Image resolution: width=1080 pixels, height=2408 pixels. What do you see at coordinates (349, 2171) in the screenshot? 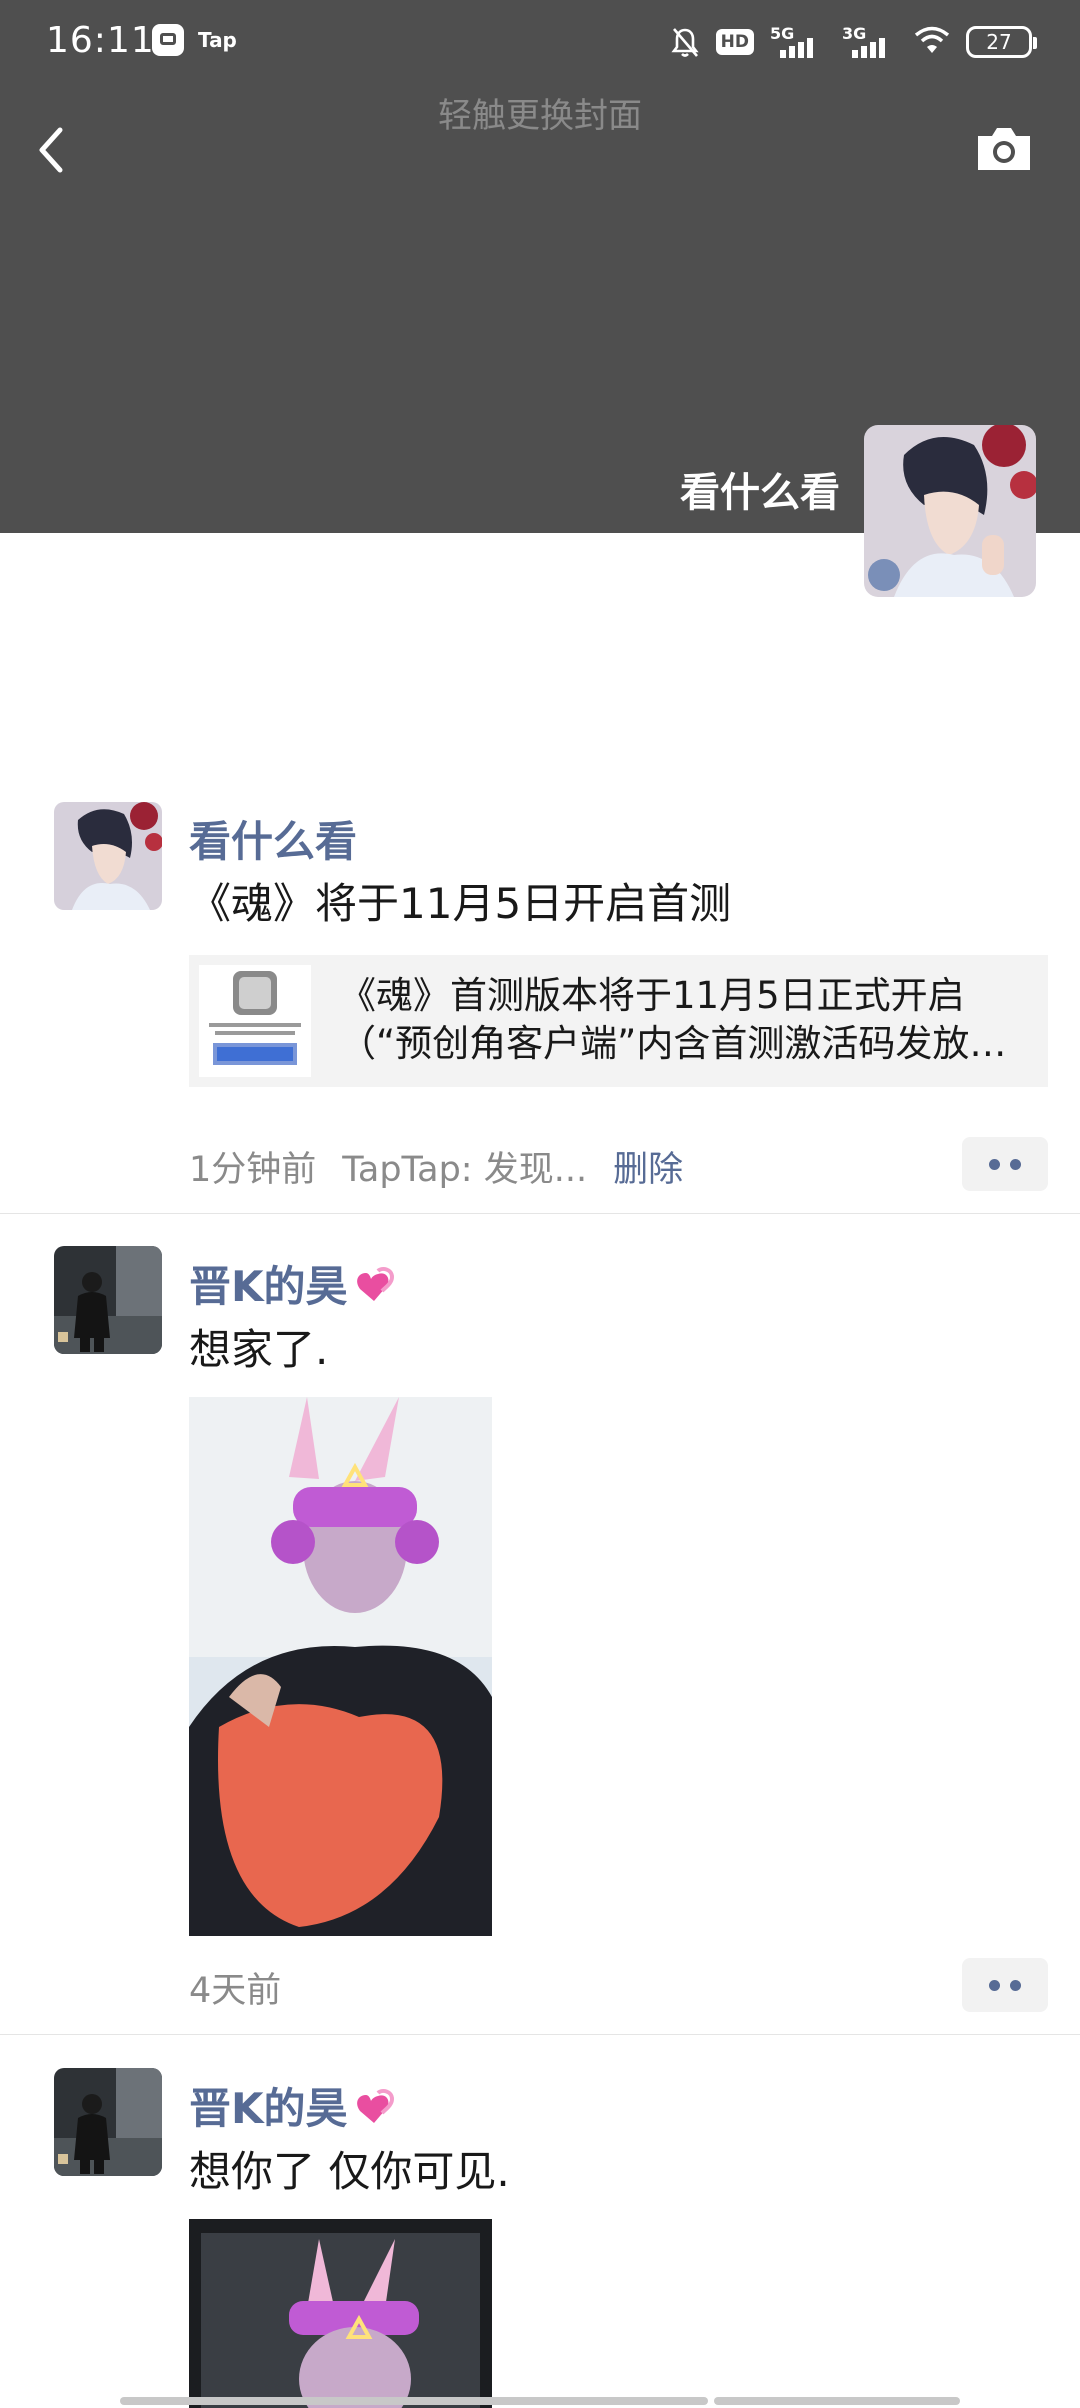
I see `post-text: 想你了 仅你可见.` at bounding box center [349, 2171].